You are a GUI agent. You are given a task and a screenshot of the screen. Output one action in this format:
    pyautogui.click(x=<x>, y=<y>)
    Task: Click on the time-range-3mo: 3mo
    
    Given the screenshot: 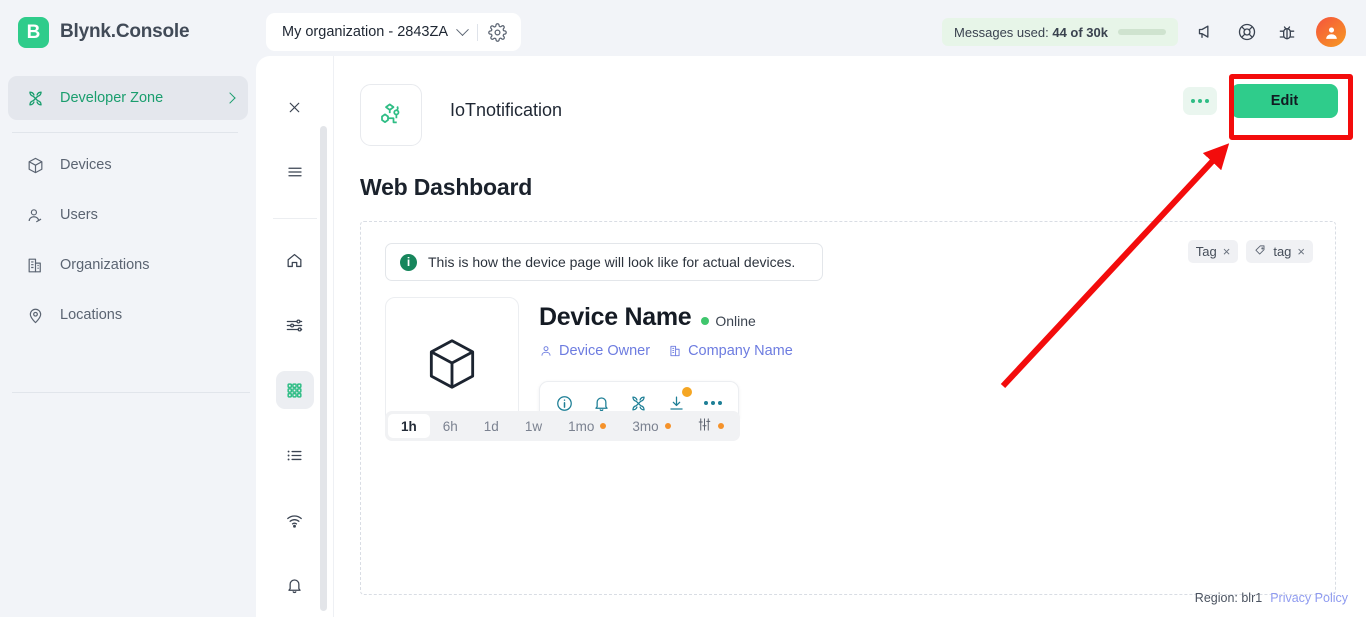 What is the action you would take?
    pyautogui.click(x=651, y=426)
    